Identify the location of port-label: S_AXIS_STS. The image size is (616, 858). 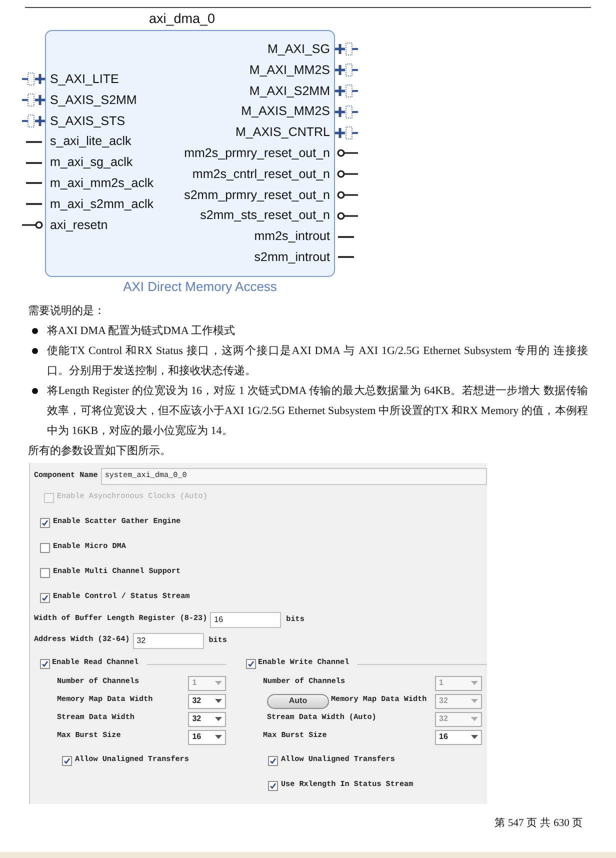
(88, 121).